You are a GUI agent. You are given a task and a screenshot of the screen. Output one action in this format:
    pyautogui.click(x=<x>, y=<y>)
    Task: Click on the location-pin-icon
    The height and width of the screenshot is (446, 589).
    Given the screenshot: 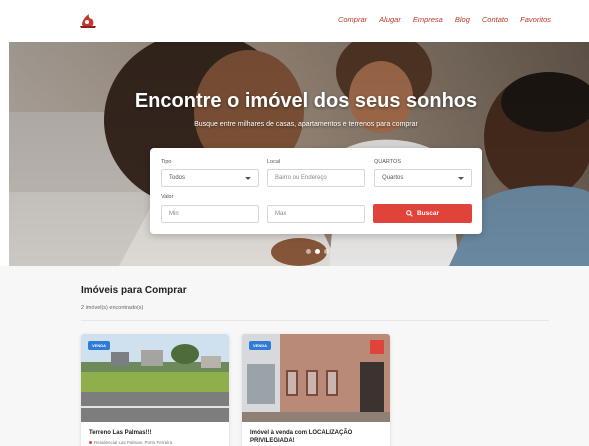 What is the action you would take?
    pyautogui.click(x=90, y=442)
    